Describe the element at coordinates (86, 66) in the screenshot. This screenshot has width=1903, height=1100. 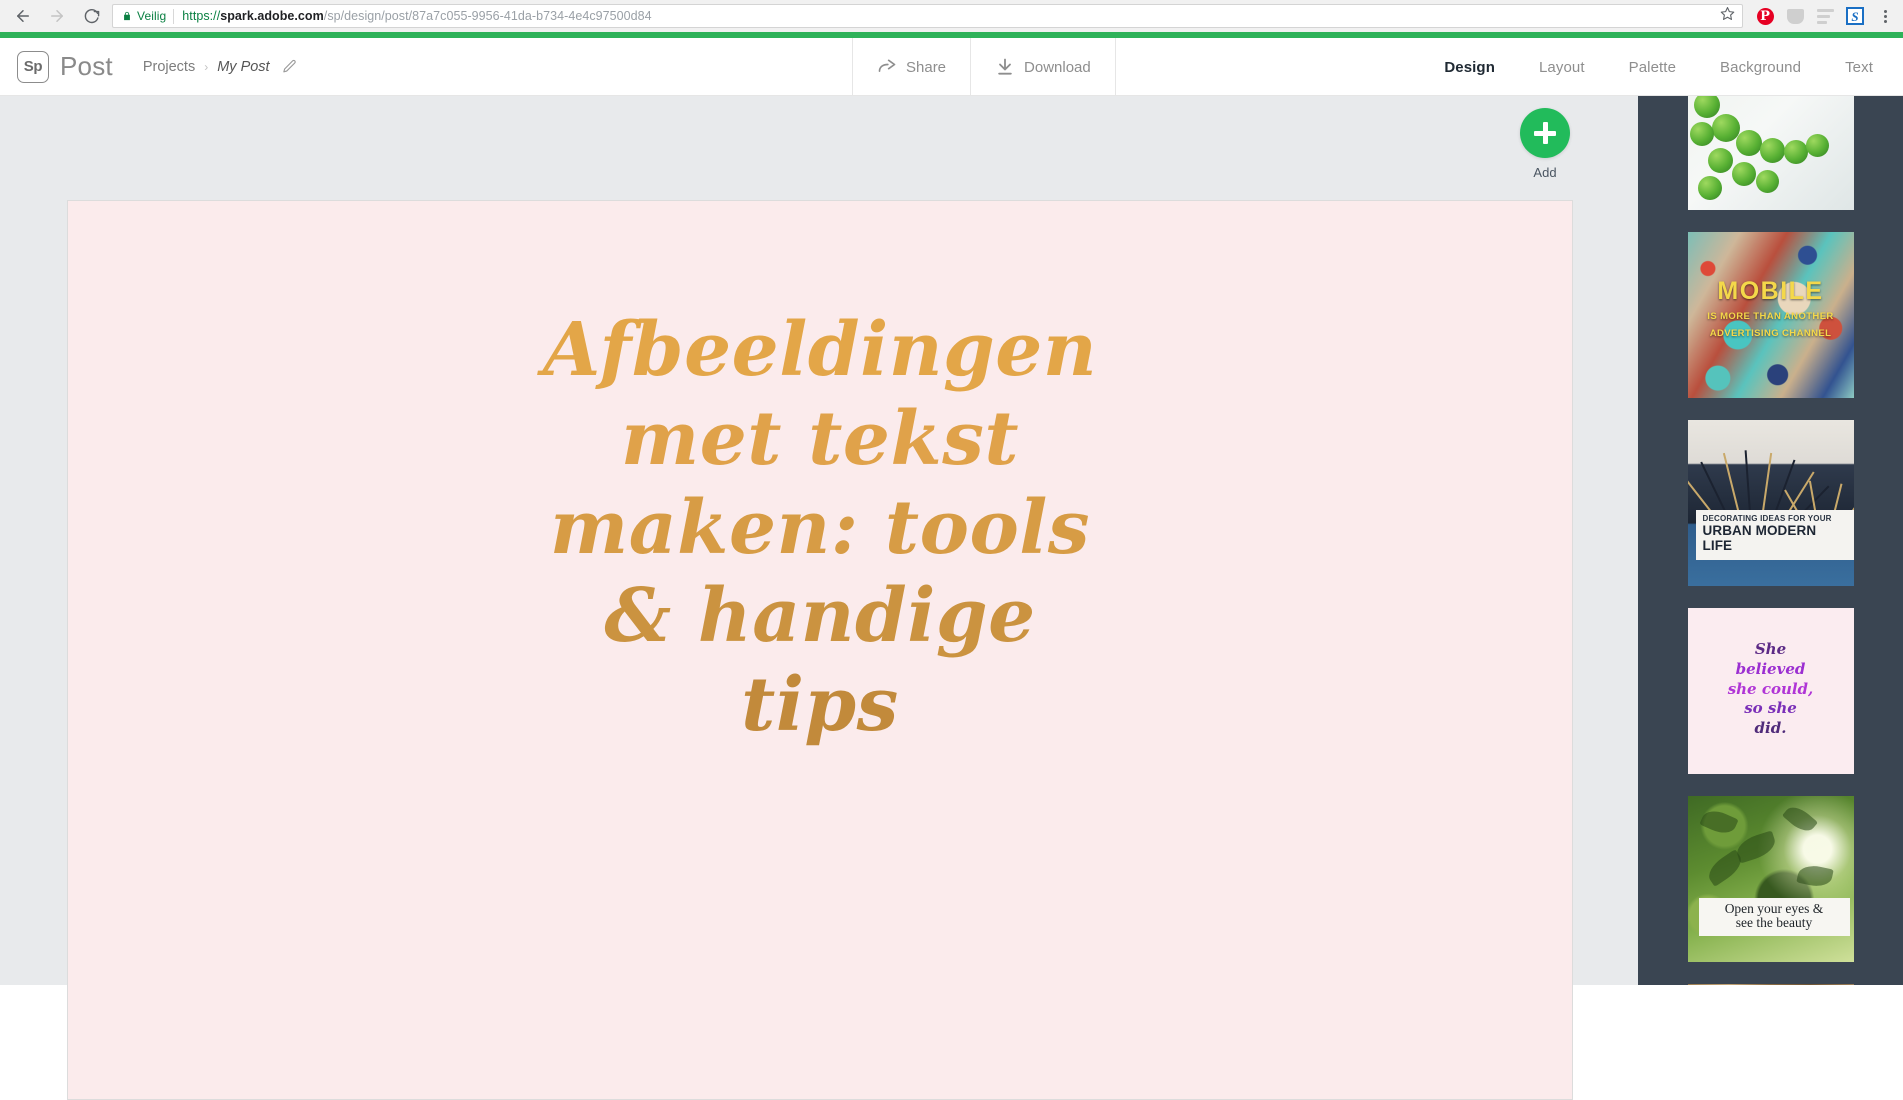
I see `brand-name: Post` at that location.